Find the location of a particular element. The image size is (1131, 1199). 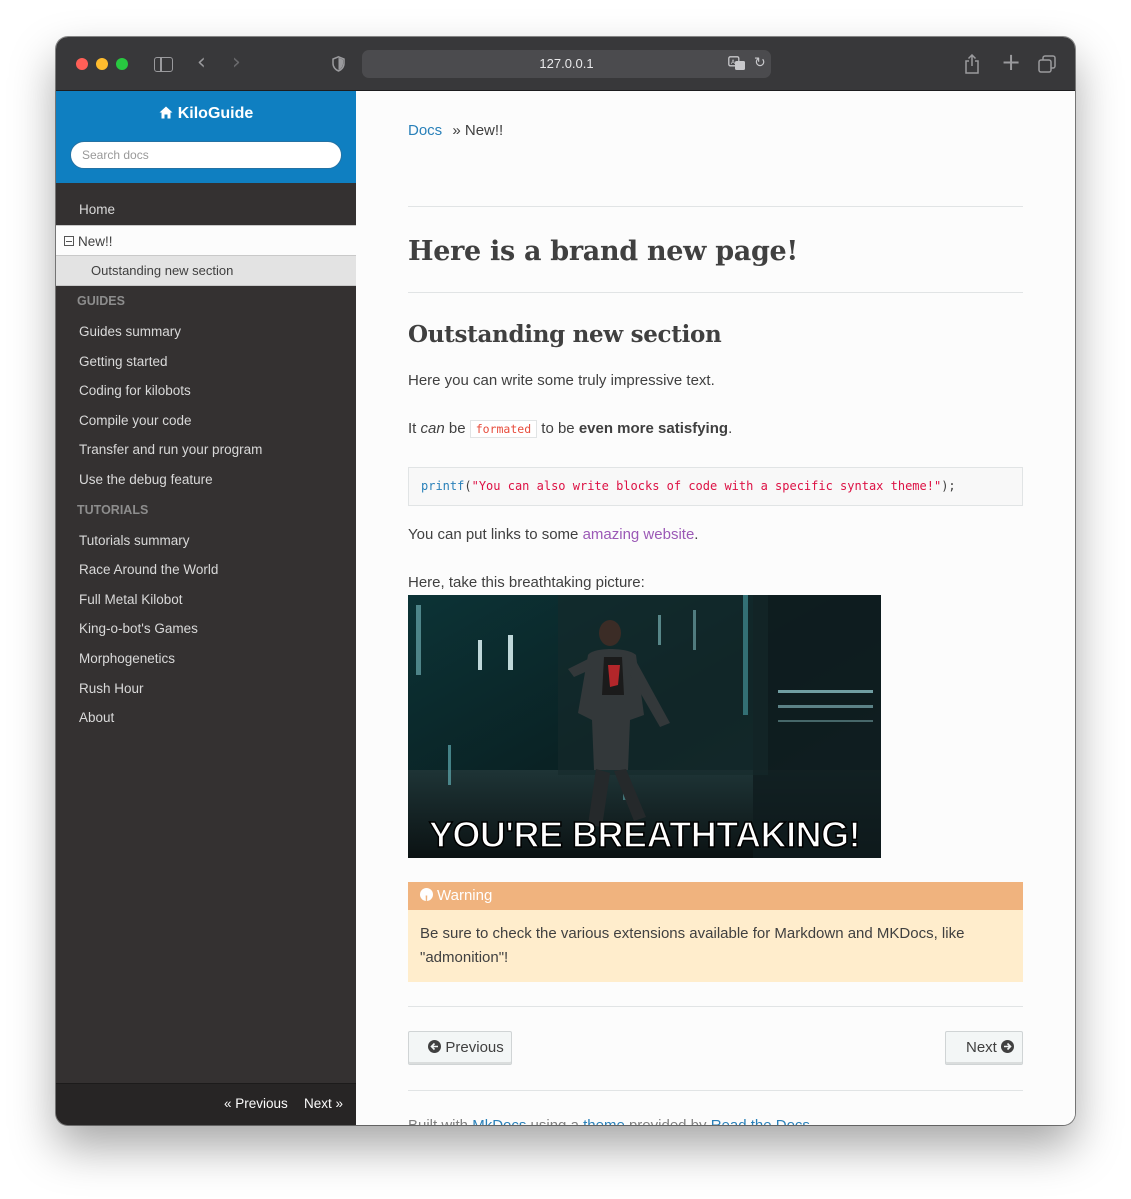

footer-text: provided by is located at coordinates (668, 1121).